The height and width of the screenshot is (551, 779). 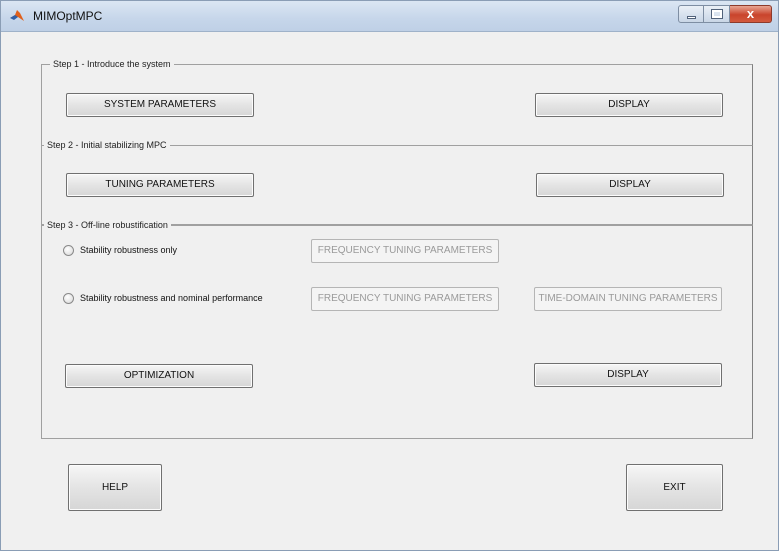 I want to click on system-parameters-button: SYSTEM PARAMETERS, so click(x=160, y=105).